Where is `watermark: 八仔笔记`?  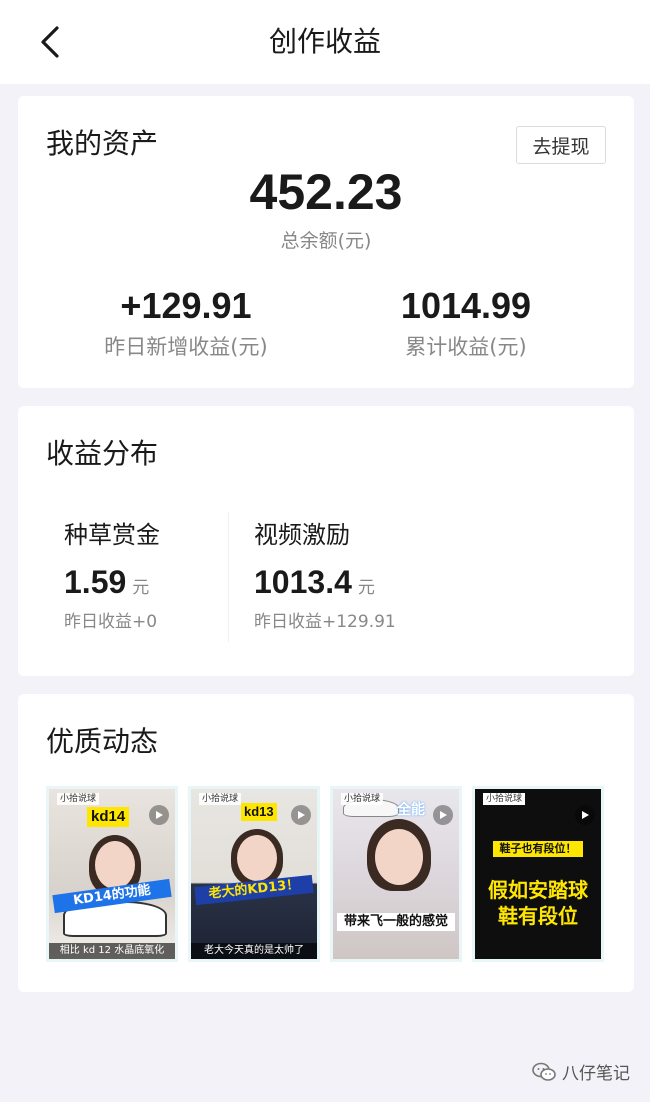
watermark: 八仔笔记 is located at coordinates (581, 1071).